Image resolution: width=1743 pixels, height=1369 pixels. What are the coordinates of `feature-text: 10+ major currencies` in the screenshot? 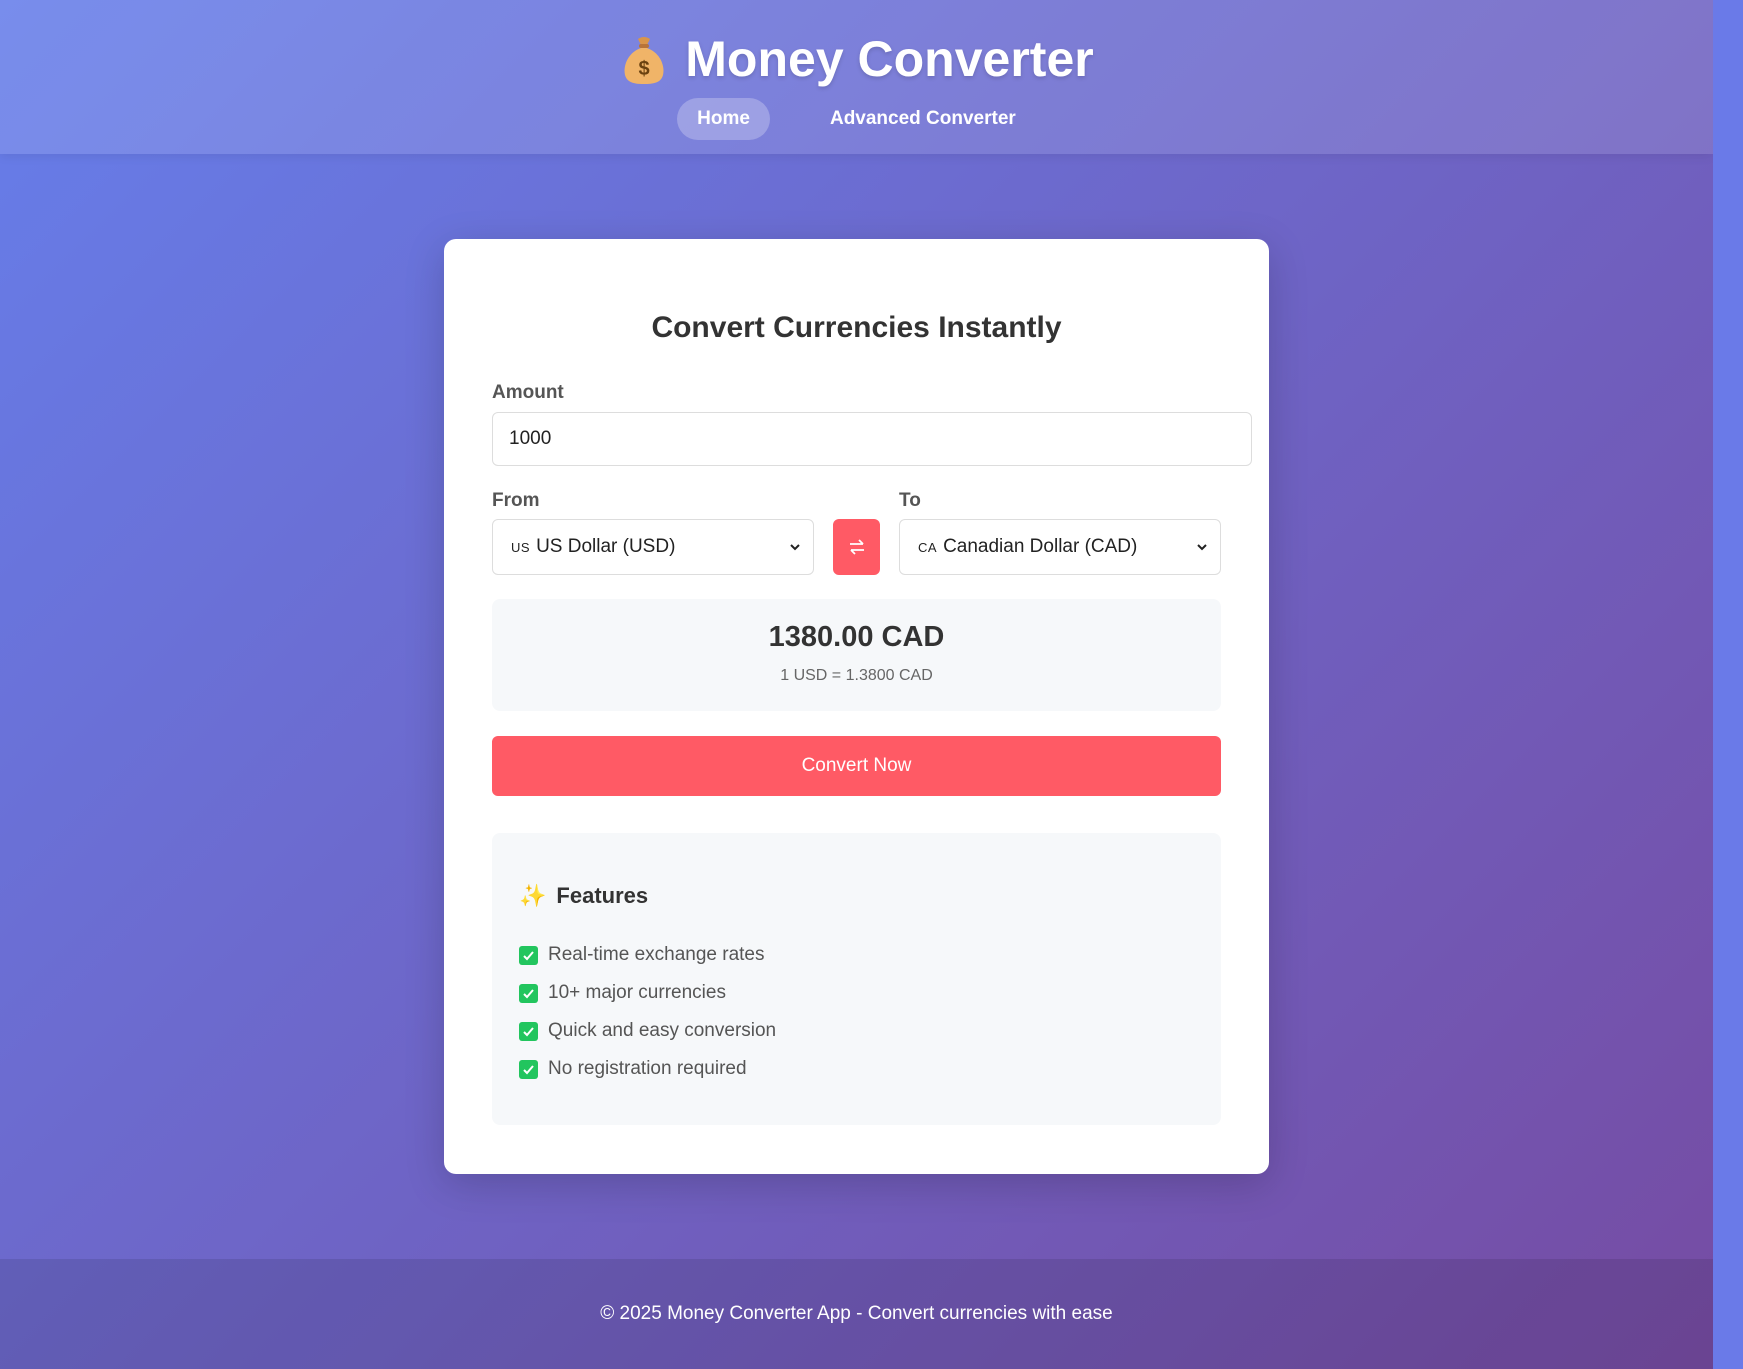 It's located at (637, 992).